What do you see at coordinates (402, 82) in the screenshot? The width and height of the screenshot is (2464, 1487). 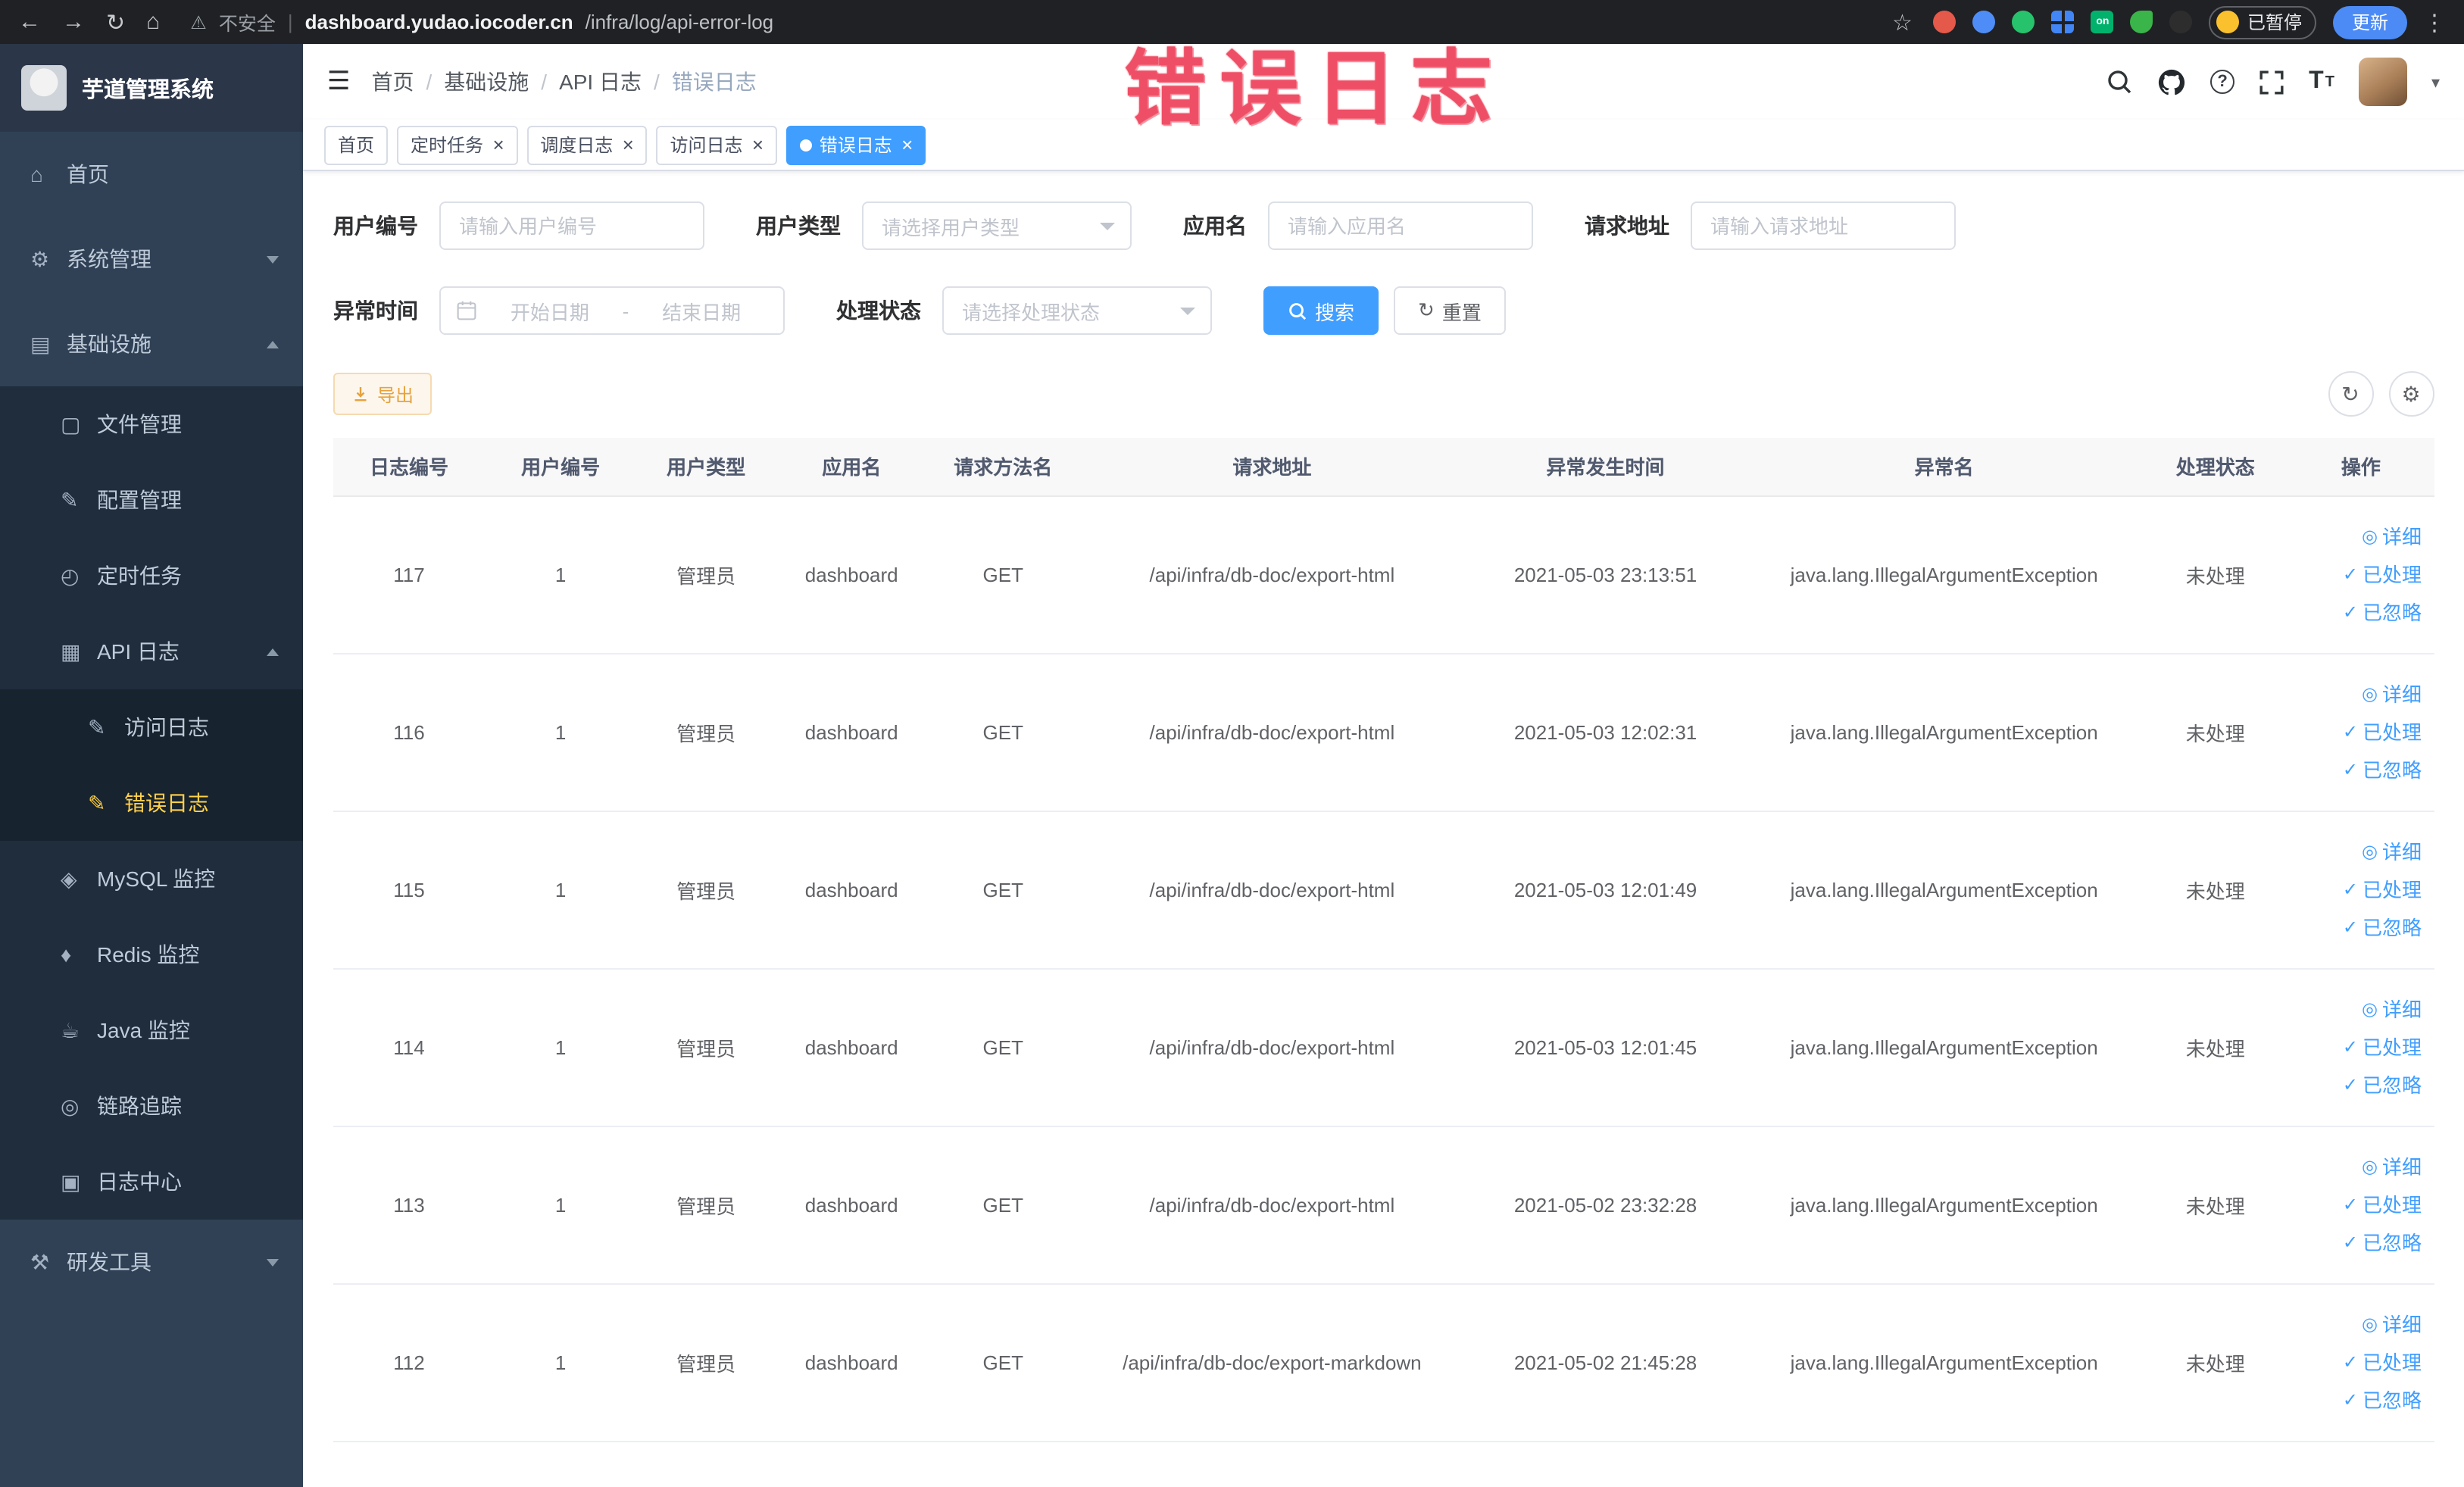 I see `breadcrumb-item: 首页 /` at bounding box center [402, 82].